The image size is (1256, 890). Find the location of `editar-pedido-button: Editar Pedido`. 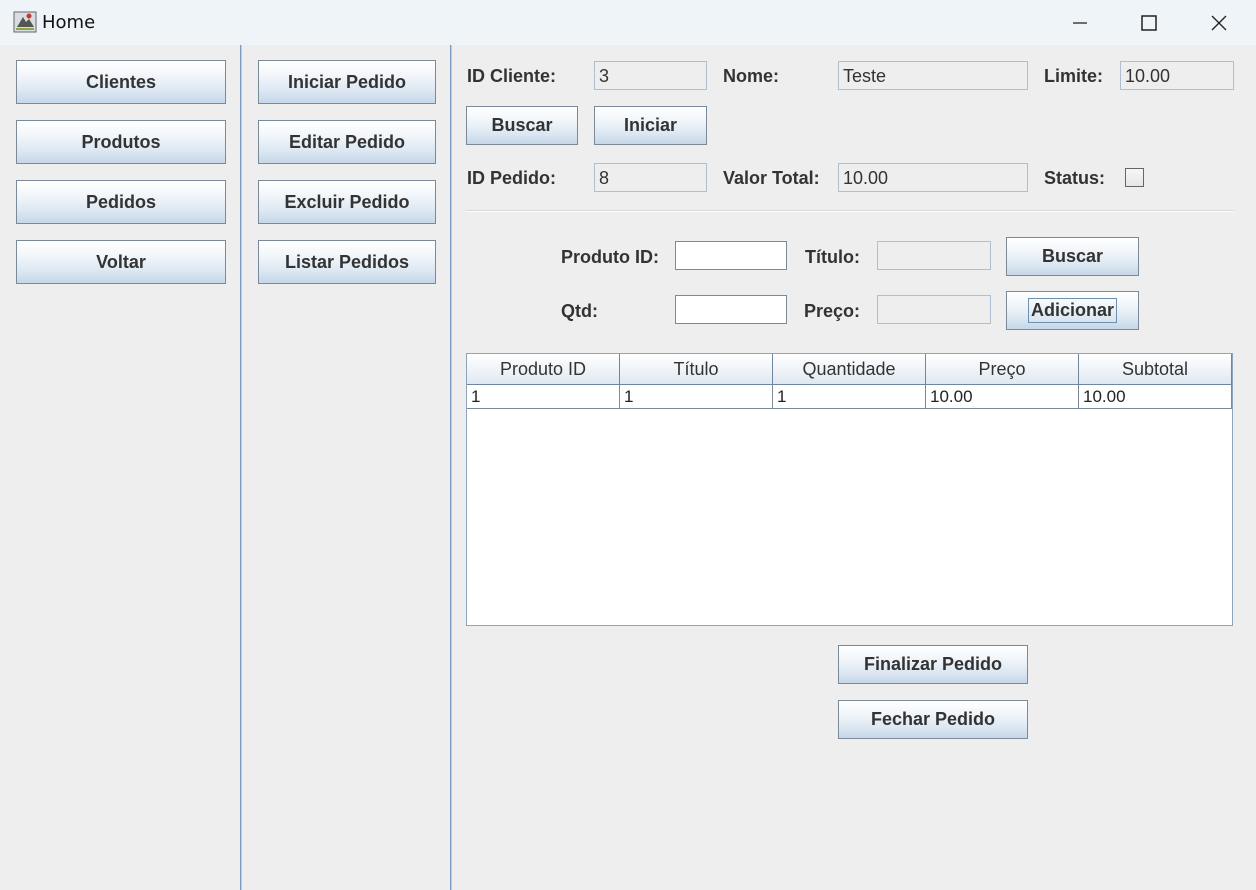

editar-pedido-button: Editar Pedido is located at coordinates (347, 142).